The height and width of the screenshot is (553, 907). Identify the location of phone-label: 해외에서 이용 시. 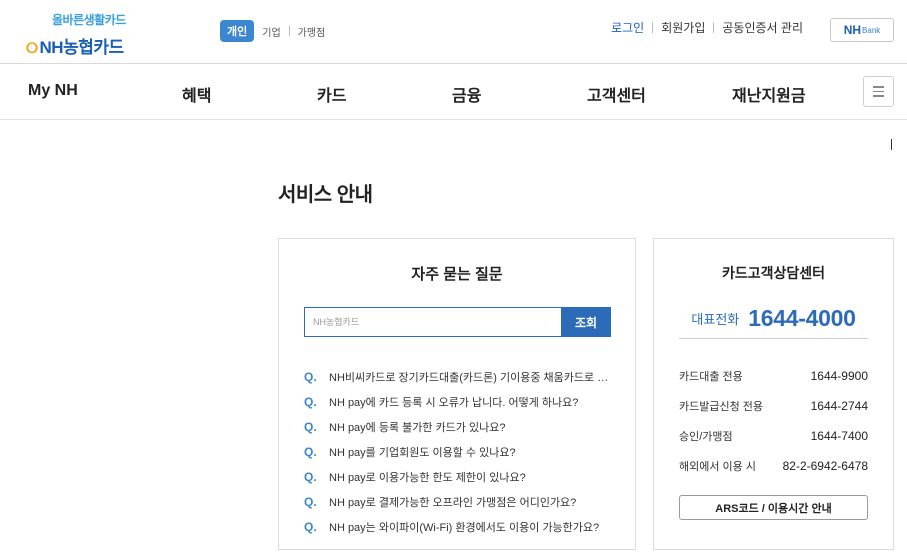
(717, 467).